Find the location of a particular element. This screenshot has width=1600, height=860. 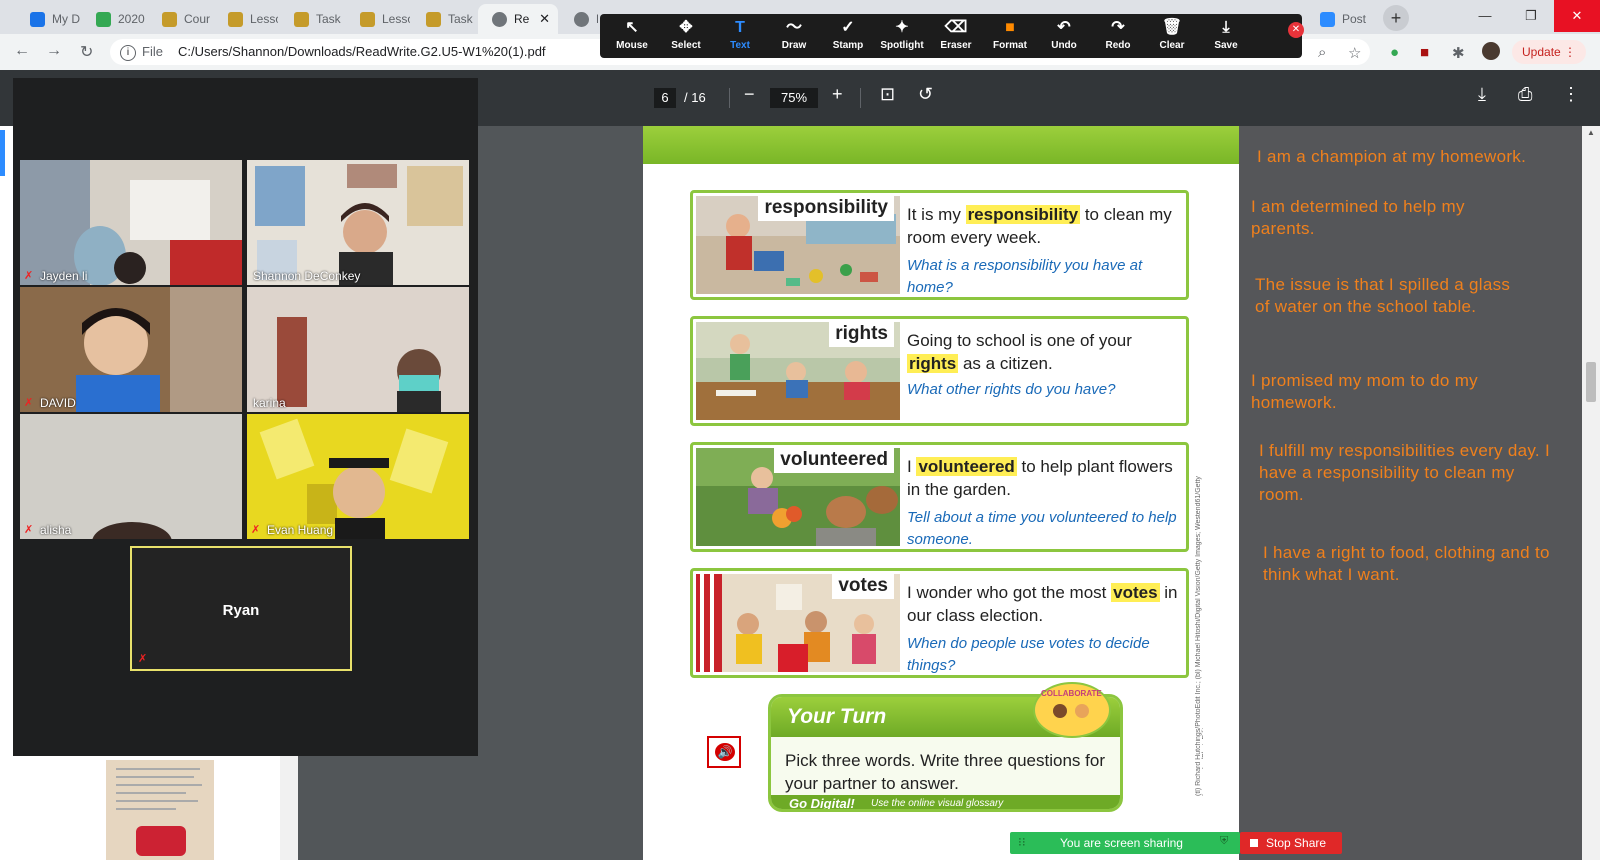

participant-name: Evan Huang is located at coordinates (300, 530).